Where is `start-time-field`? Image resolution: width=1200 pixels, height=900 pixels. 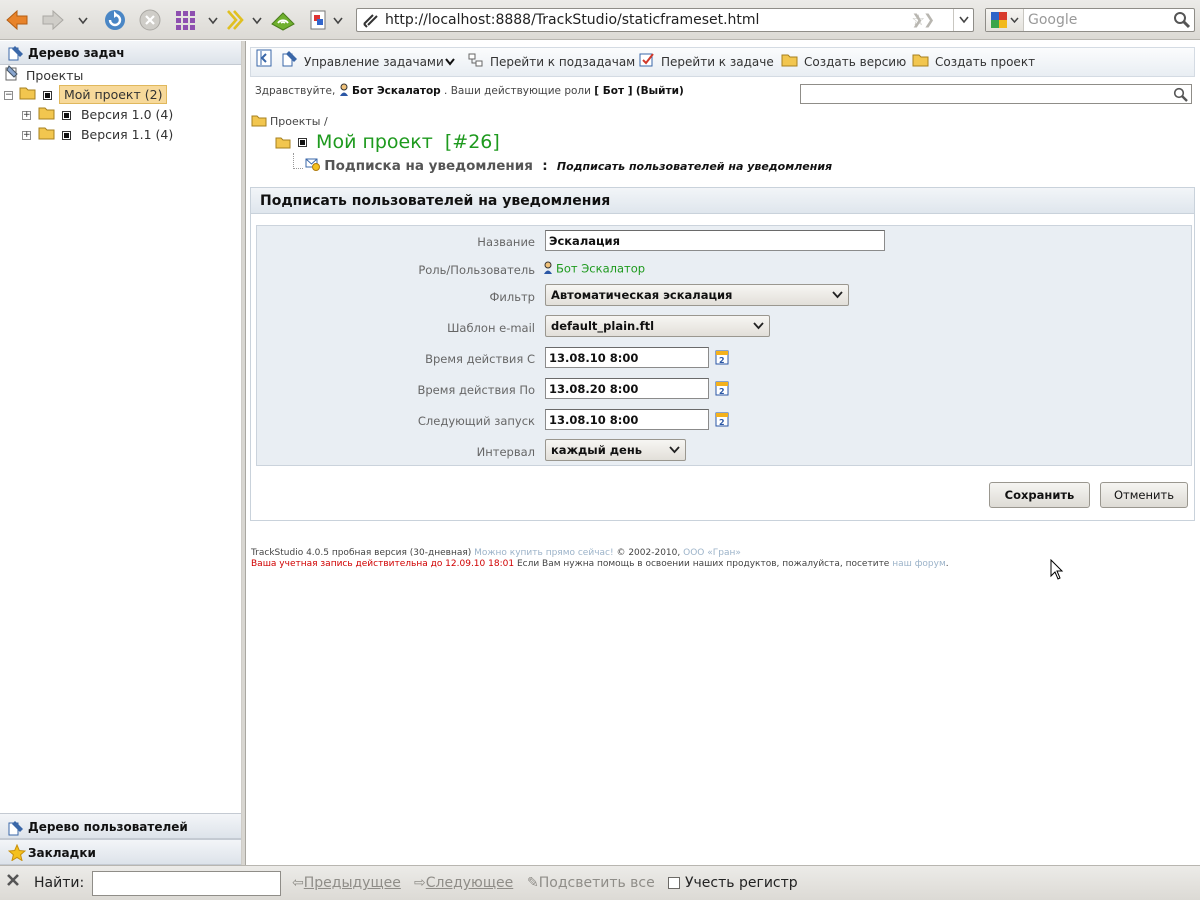 start-time-field is located at coordinates (627, 357).